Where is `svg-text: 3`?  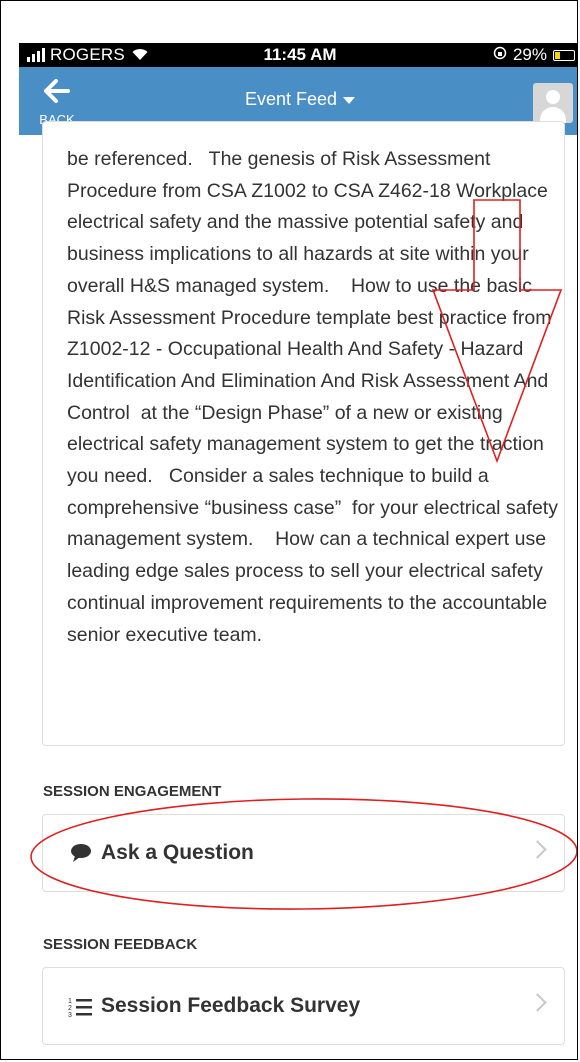
svg-text: 3 is located at coordinates (70, 1015).